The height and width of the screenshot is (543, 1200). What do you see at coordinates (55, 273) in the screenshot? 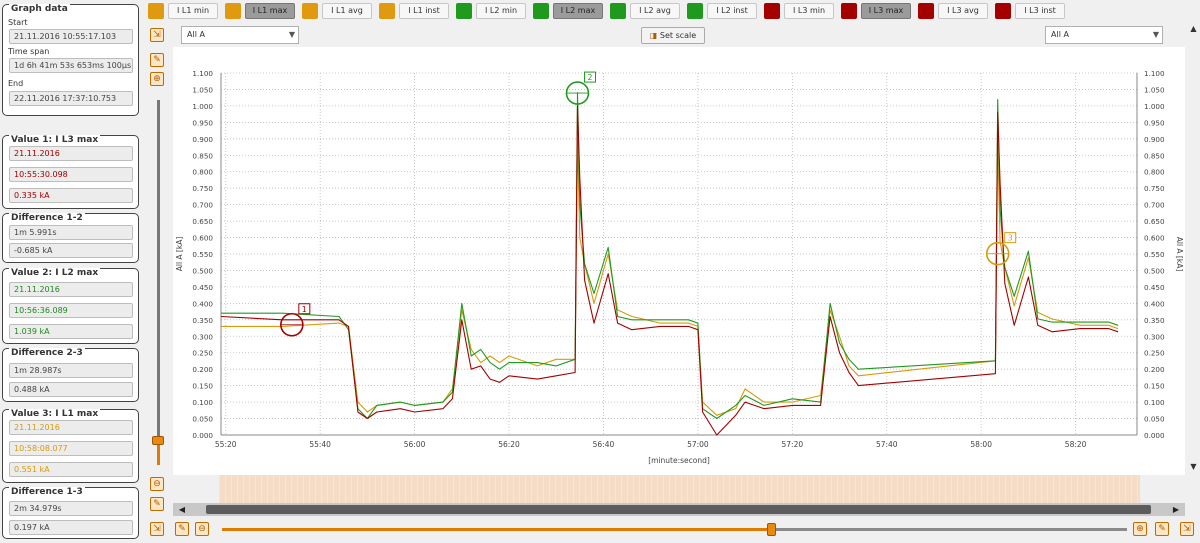
I see `value2-title: Value 2: I L2 max` at bounding box center [55, 273].